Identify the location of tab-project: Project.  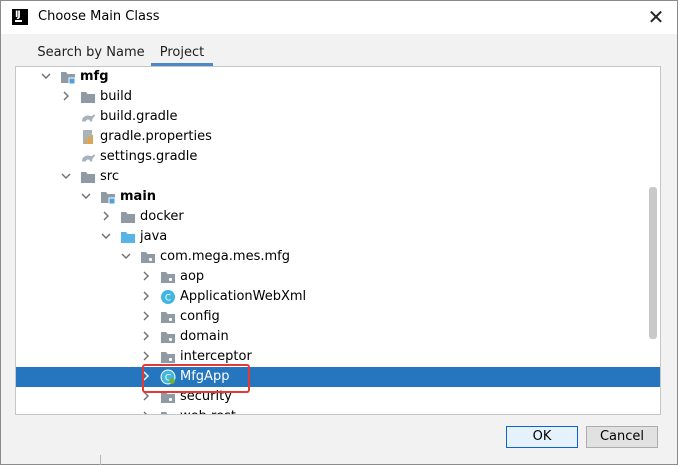
(182, 54).